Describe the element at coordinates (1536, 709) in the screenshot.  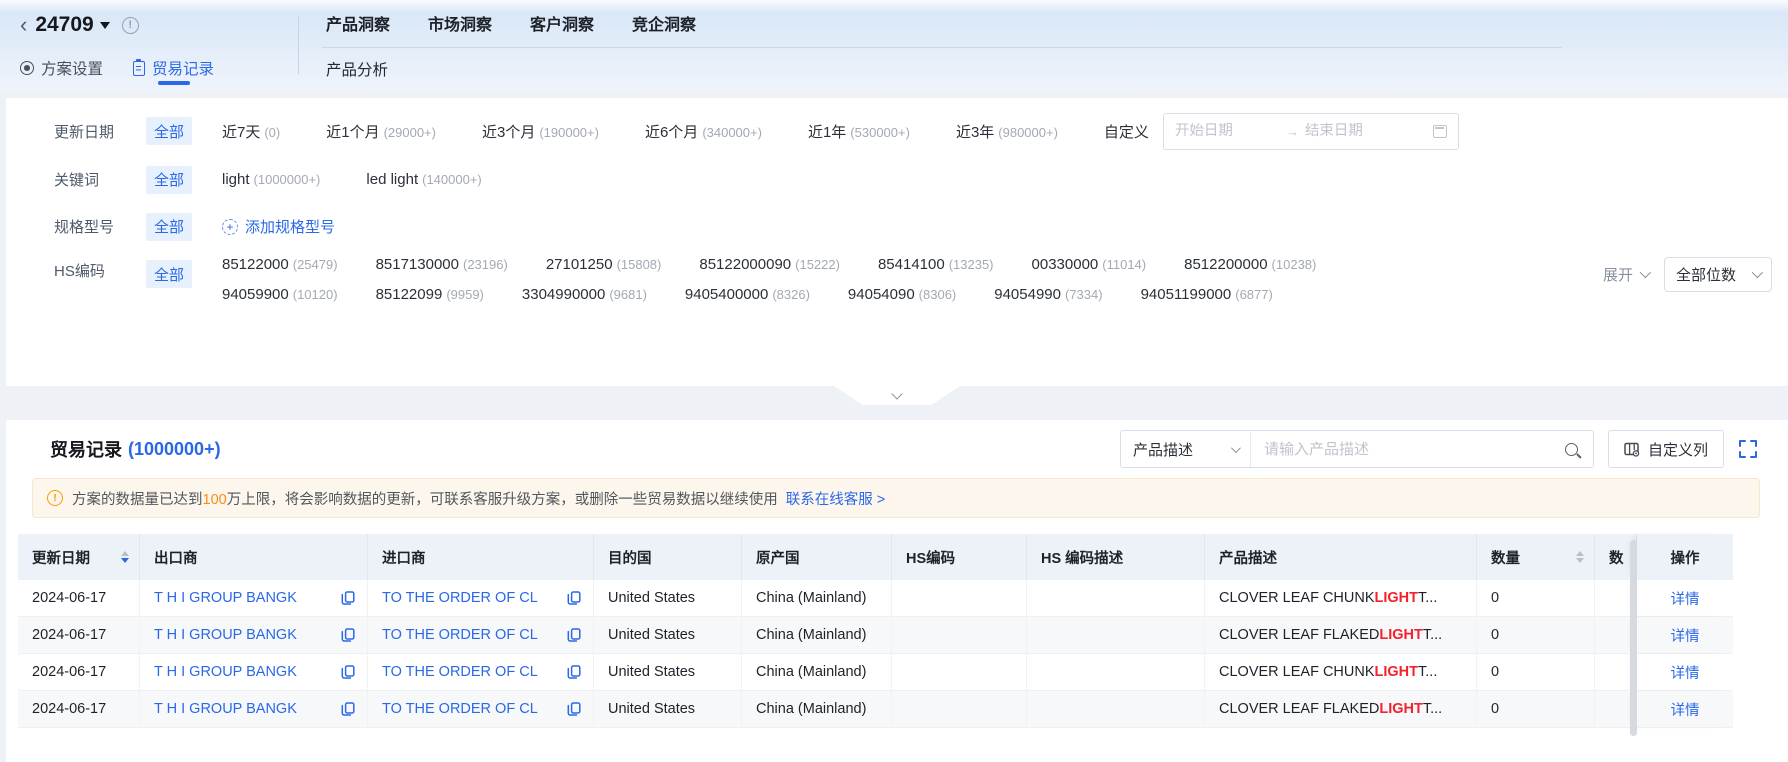
I see `cell-quantity: 0` at that location.